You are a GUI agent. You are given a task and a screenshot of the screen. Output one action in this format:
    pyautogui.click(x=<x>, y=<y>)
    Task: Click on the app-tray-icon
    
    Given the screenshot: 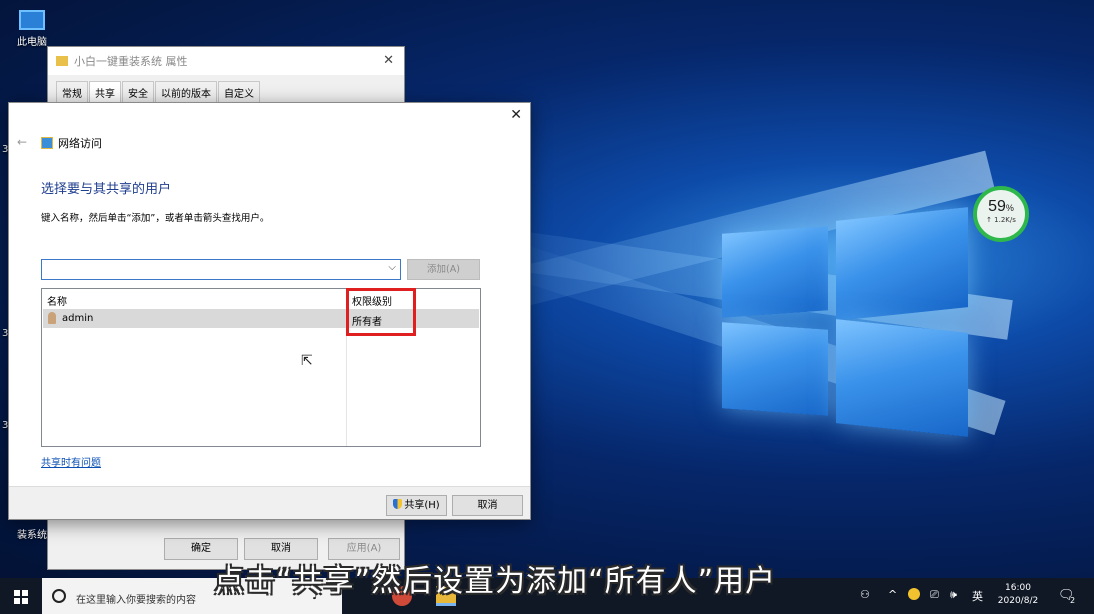 What is the action you would take?
    pyautogui.click(x=914, y=594)
    